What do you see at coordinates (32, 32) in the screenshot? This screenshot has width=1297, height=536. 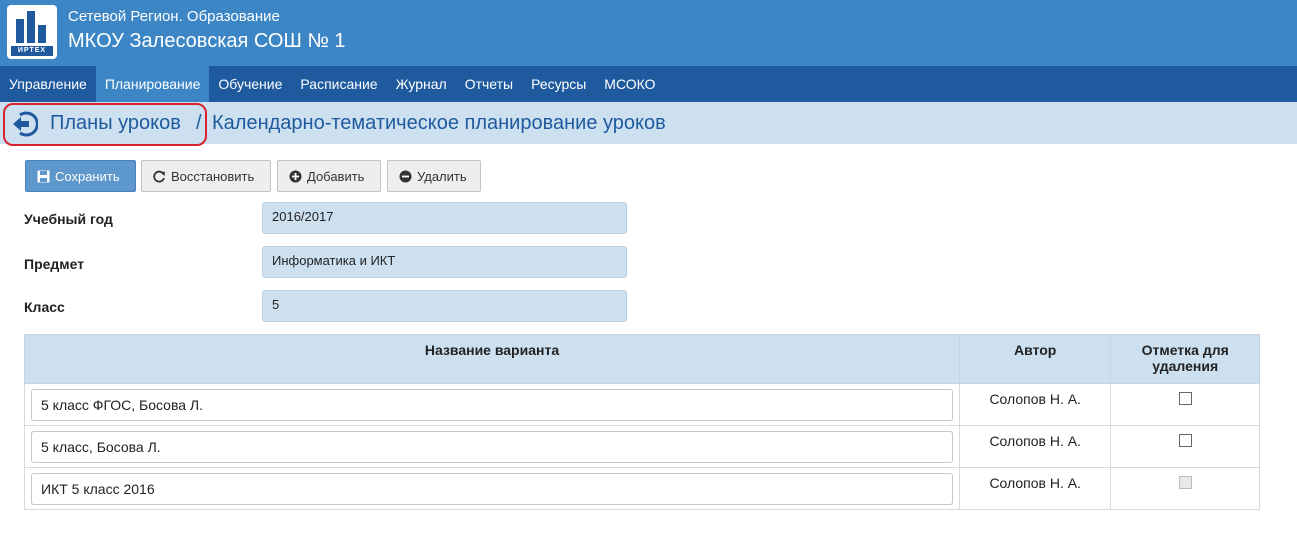 I see `irtech-logo: ИРТЕХ` at bounding box center [32, 32].